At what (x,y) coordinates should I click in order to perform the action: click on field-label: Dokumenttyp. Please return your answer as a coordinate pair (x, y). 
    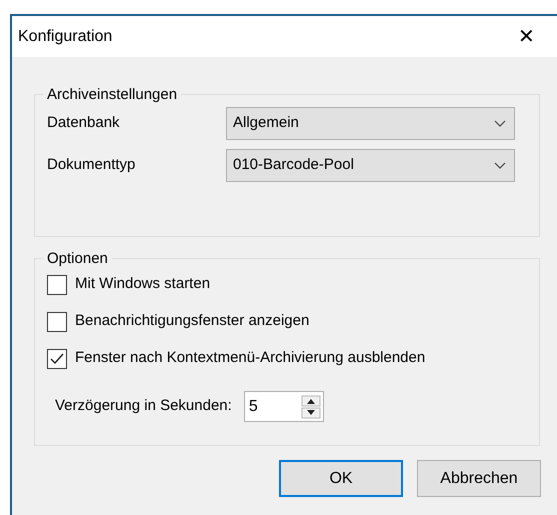
    Looking at the image, I should click on (91, 164).